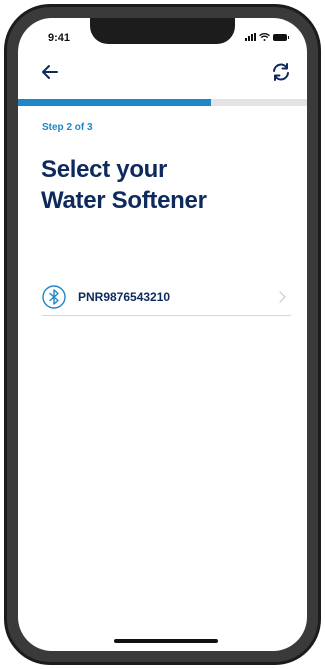 This screenshot has height=669, width=325. What do you see at coordinates (104, 169) in the screenshot?
I see `page-title-line1: Select your` at bounding box center [104, 169].